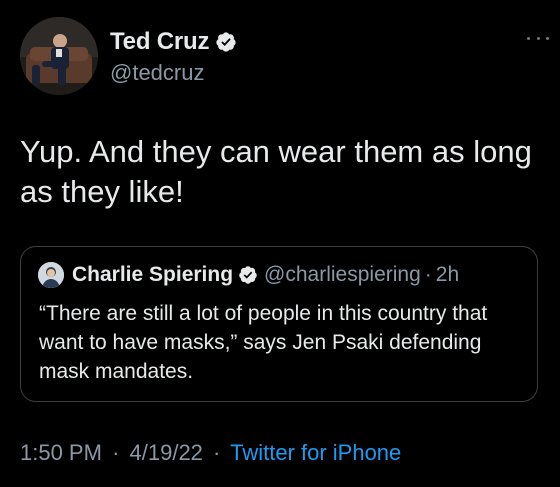  What do you see at coordinates (315, 452) in the screenshot?
I see `tweet-source-link: Twitter for iPhone` at bounding box center [315, 452].